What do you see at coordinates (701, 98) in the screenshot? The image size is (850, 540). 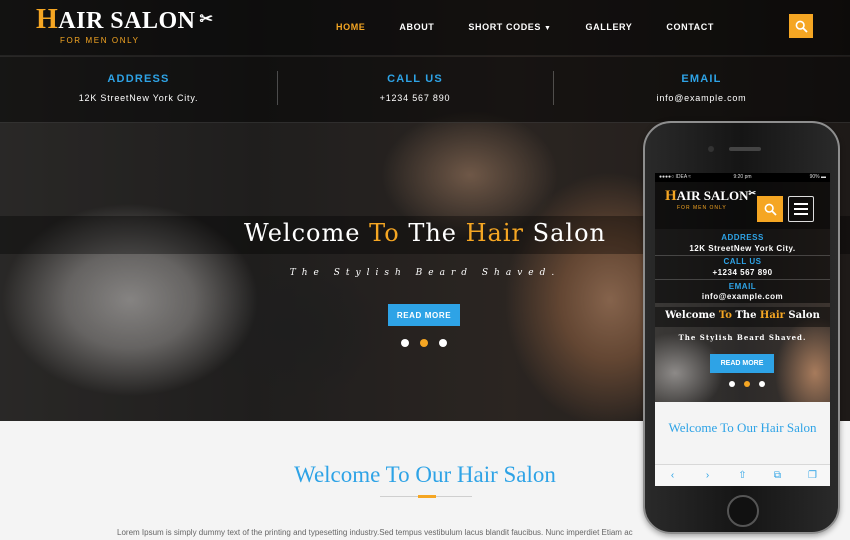 I see `email-value: info@example.com` at bounding box center [701, 98].